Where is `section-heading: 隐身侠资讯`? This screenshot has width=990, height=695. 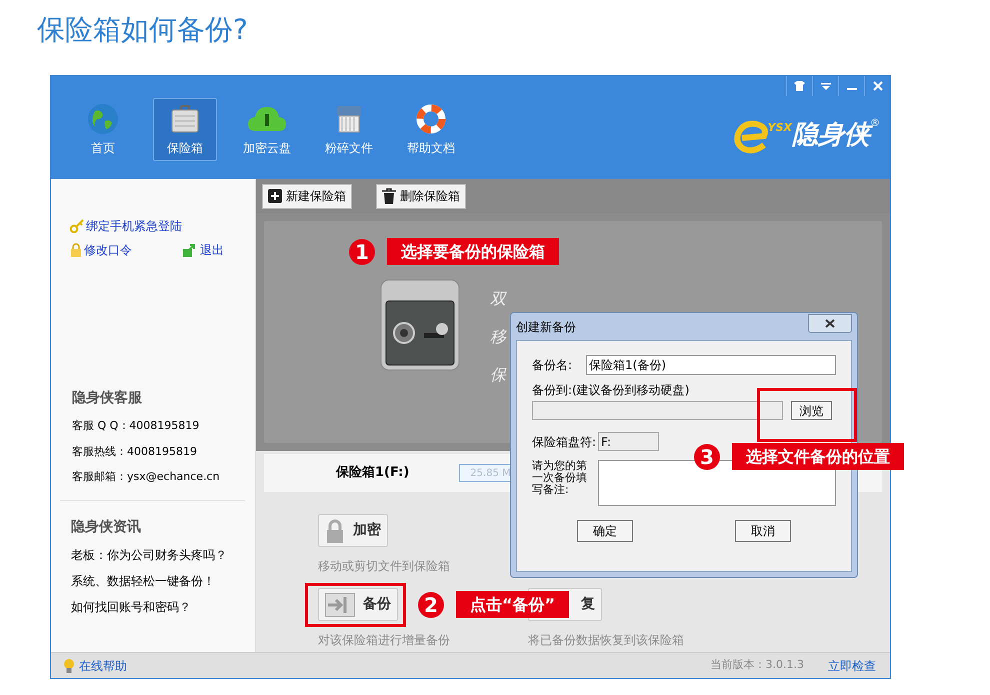
section-heading: 隐身侠资讯 is located at coordinates (106, 527).